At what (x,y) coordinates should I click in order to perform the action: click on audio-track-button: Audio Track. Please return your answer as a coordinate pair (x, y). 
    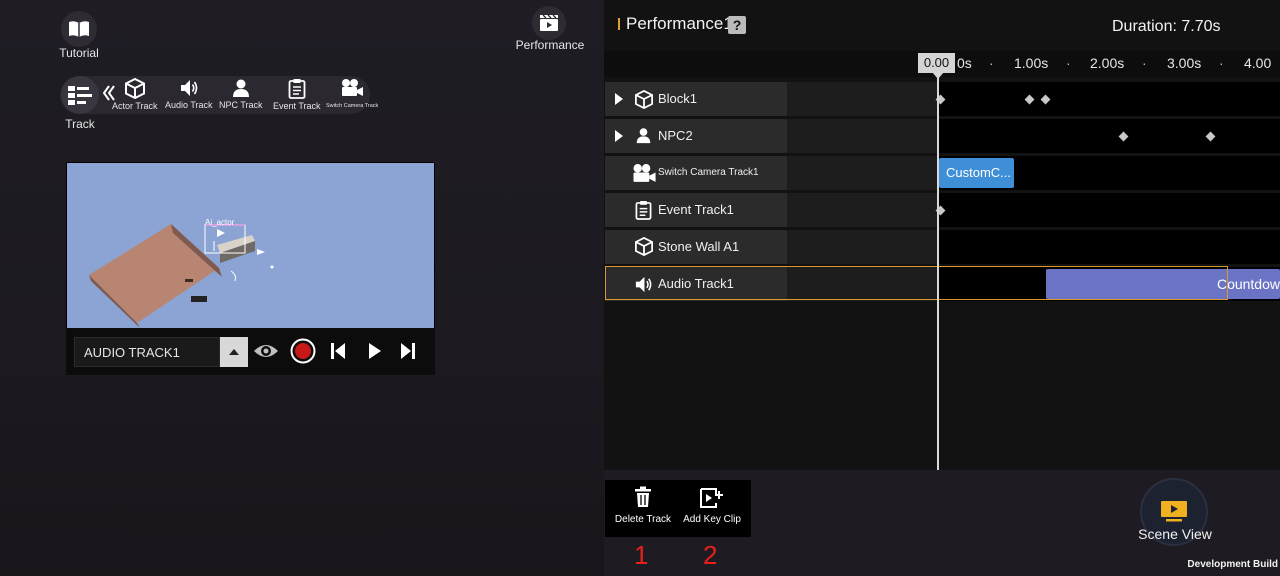
    Looking at the image, I should click on (189, 94).